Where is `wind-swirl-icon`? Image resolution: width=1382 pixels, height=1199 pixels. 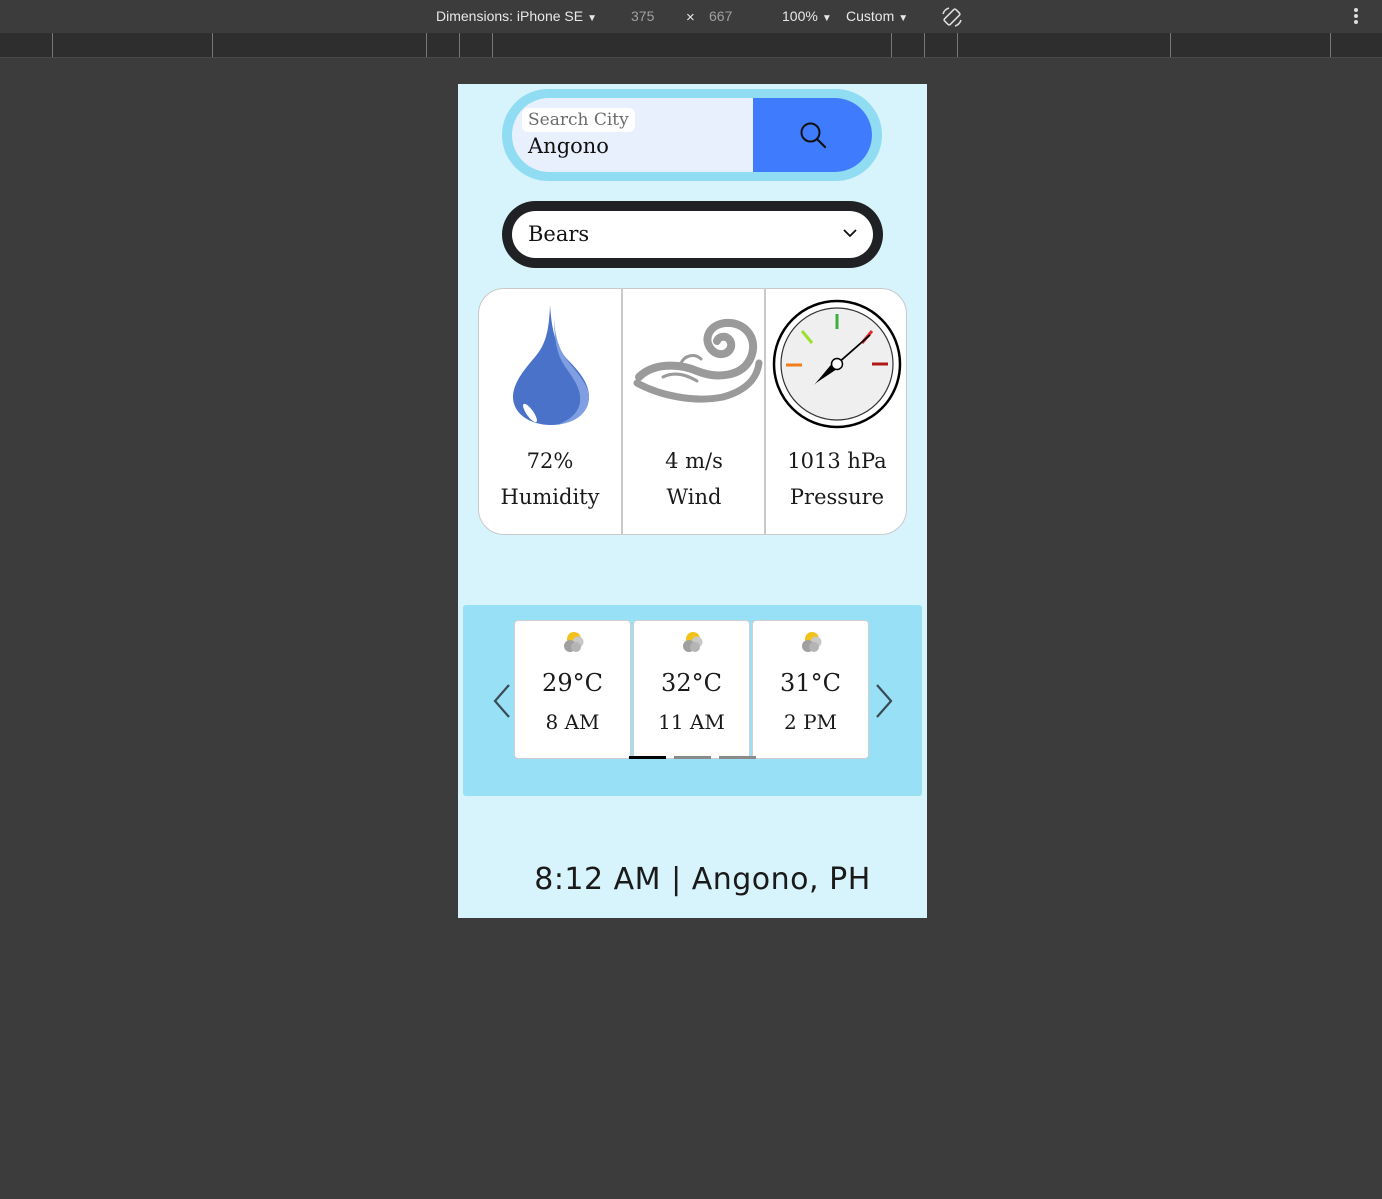
wind-swirl-icon is located at coordinates (698, 360).